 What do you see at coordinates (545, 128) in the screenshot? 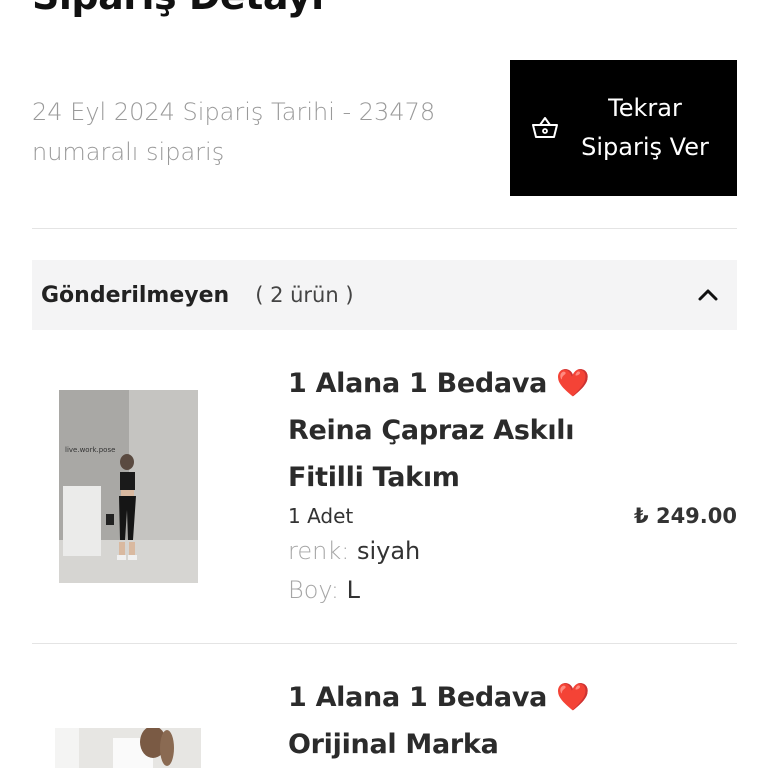
I see `basket-icon` at bounding box center [545, 128].